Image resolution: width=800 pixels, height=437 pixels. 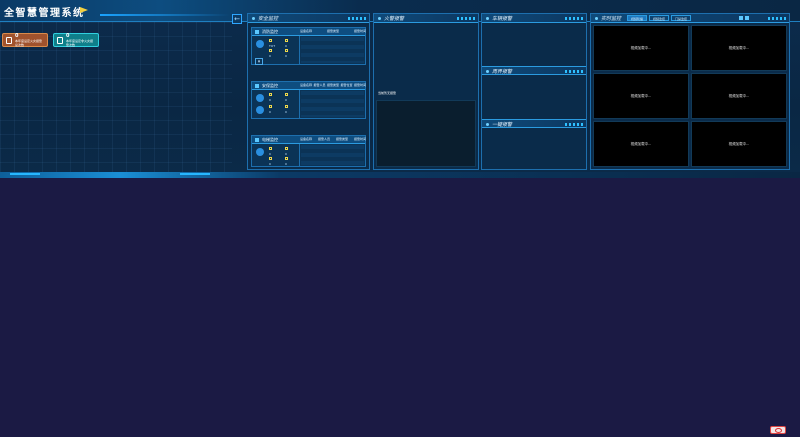 I want to click on stat-value: TOT, so click(x=272, y=46).